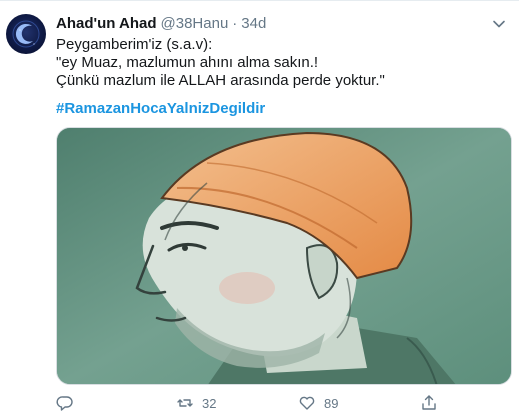  What do you see at coordinates (134, 44) in the screenshot?
I see `tweet-text-line: Peygamberim'iz (s.a.v):` at bounding box center [134, 44].